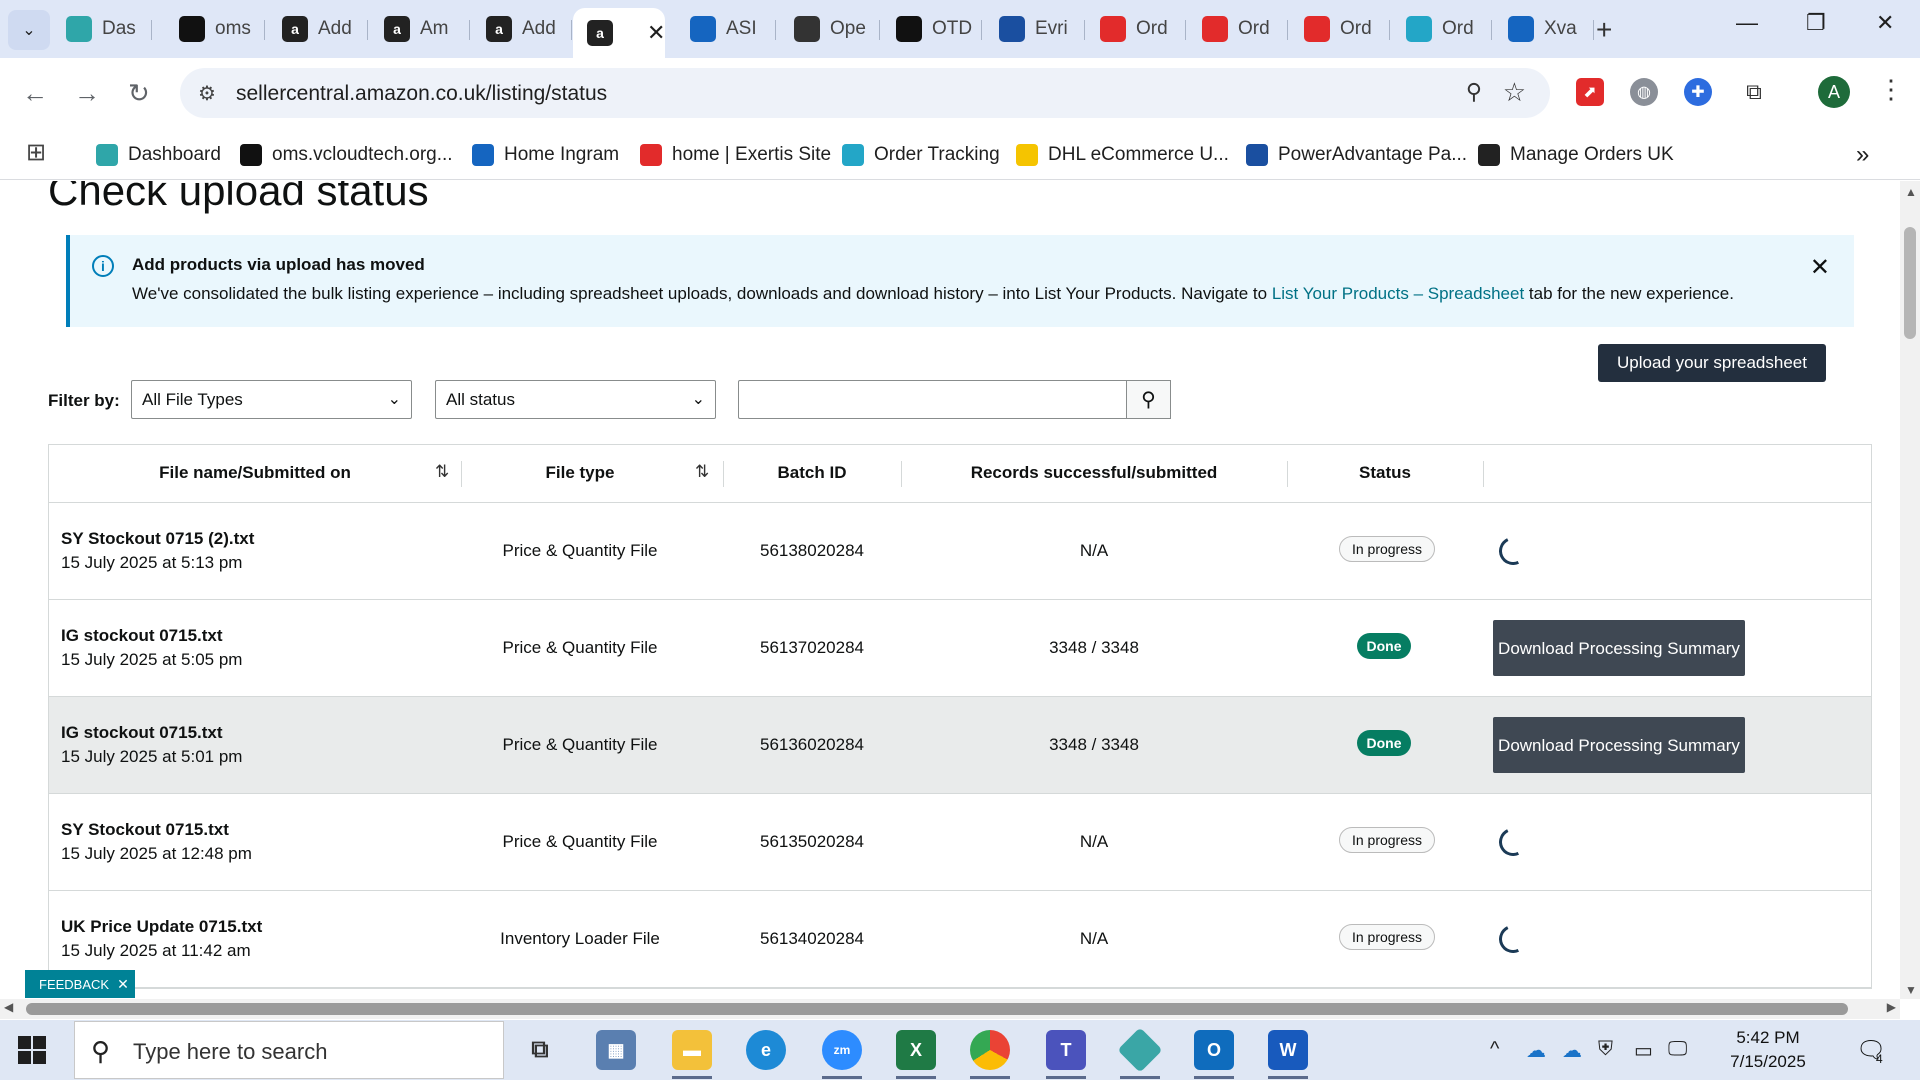 The image size is (1920, 1080). Describe the element at coordinates (616, 1050) in the screenshot. I see `calculator-icon: ▦` at that location.